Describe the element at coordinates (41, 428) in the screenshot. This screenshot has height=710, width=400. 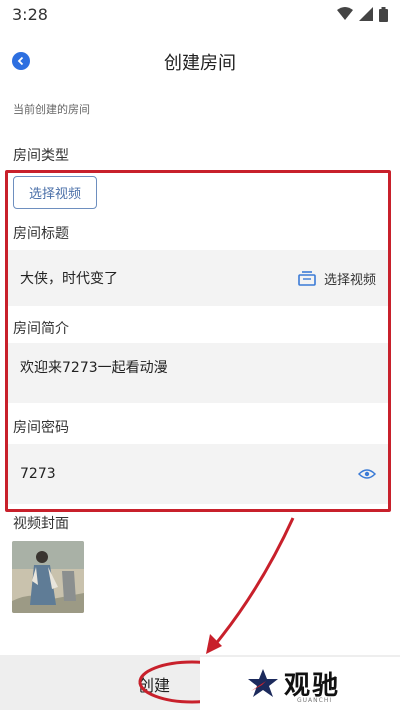
I see `room-password-label: 房间密码` at that location.